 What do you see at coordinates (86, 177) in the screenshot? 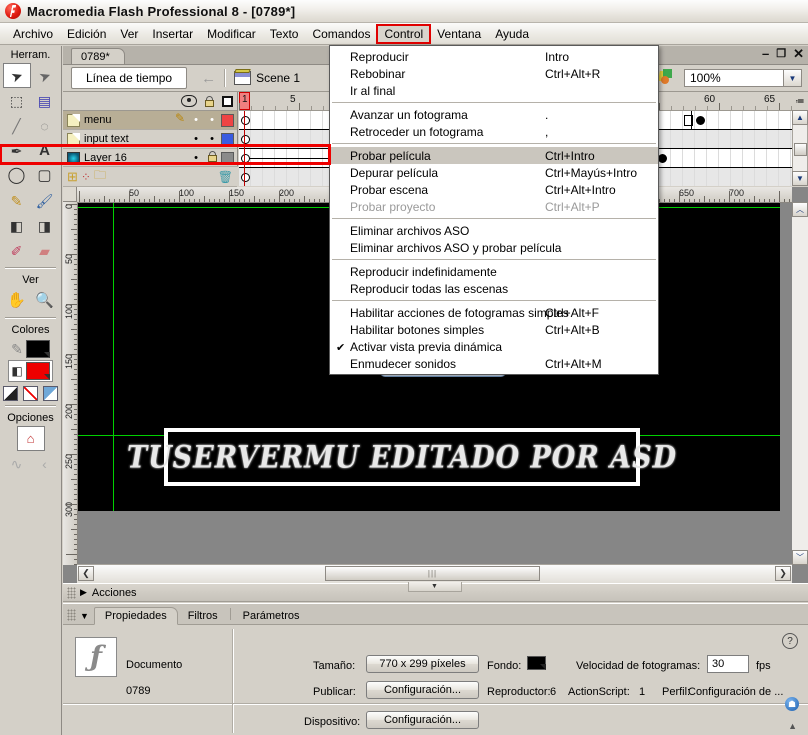
I see `add-motion-guide-icon: ⁘` at bounding box center [86, 177].